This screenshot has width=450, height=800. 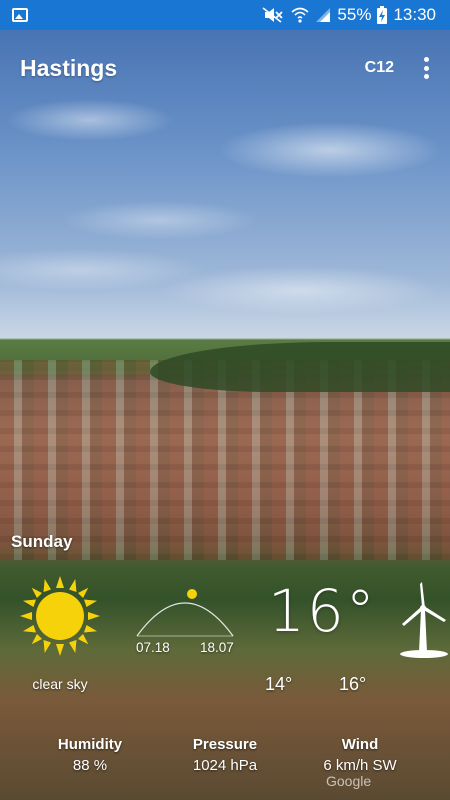 What do you see at coordinates (217, 647) in the screenshot?
I see `sunset-time: 18.07` at bounding box center [217, 647].